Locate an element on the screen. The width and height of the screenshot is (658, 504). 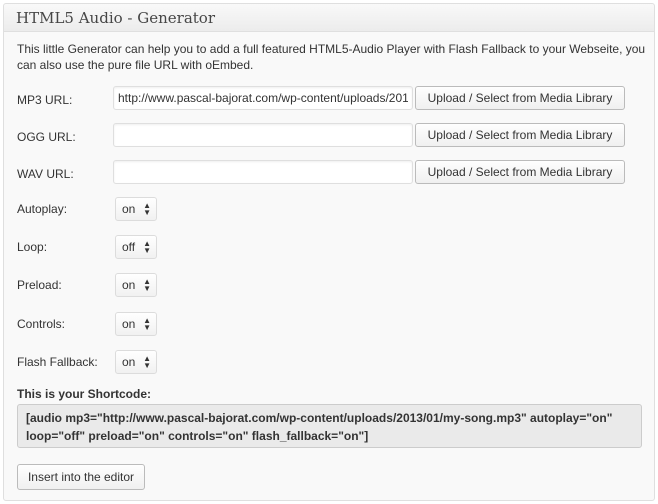
panel-title: HTML5 Audio - Generator is located at coordinates (329, 18).